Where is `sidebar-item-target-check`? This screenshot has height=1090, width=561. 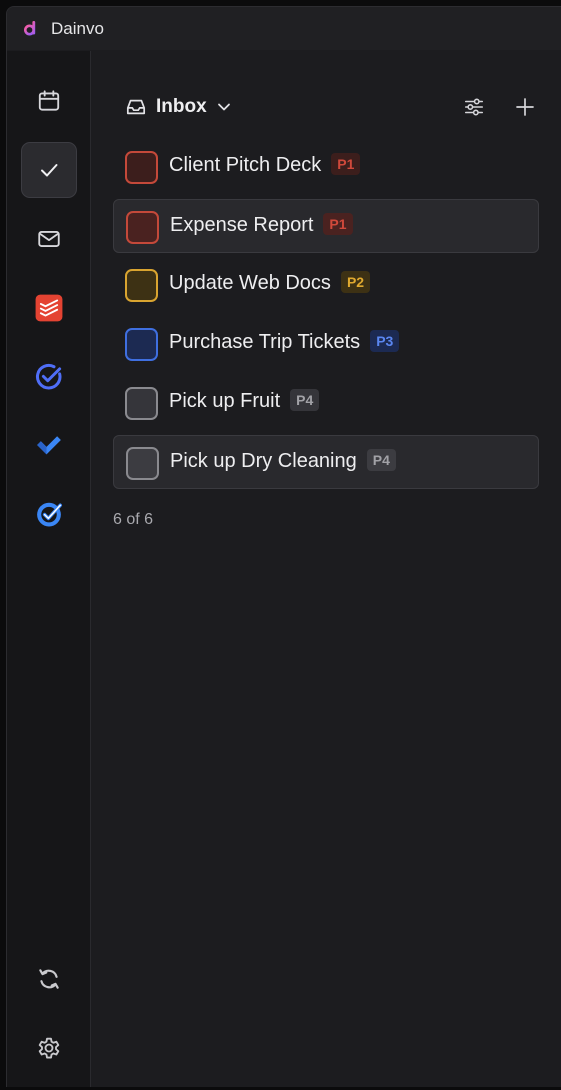 sidebar-item-target-check is located at coordinates (49, 514).